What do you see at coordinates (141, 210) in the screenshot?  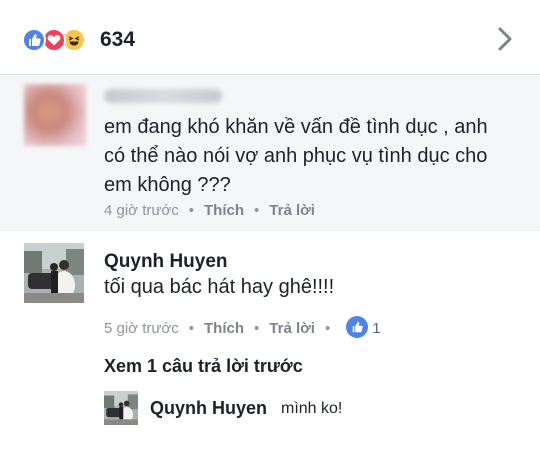 I see `timestamp: 4 giờ trước` at bounding box center [141, 210].